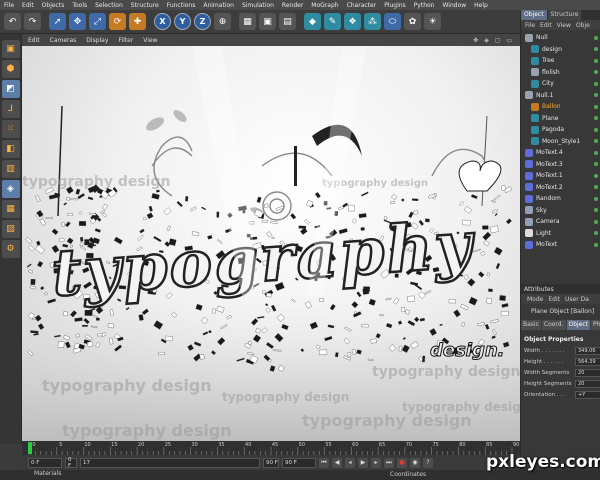 The image size is (600, 480). Describe the element at coordinates (222, 21) in the screenshot. I see `coordinate-system-icon: ⊕` at that location.